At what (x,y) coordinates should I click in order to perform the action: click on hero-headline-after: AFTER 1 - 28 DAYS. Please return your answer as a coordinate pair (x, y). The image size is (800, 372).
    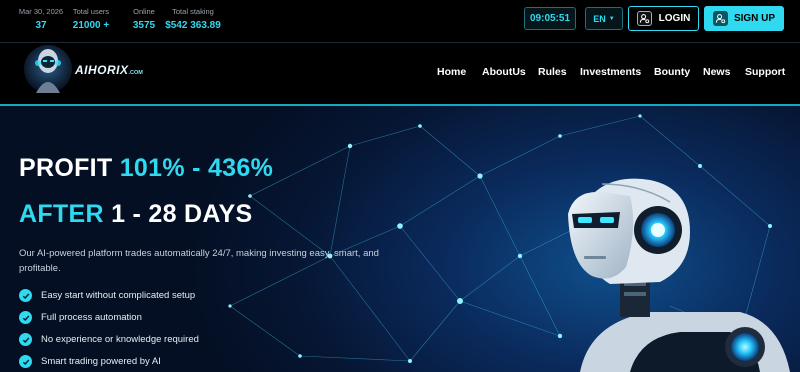
    Looking at the image, I should click on (136, 214).